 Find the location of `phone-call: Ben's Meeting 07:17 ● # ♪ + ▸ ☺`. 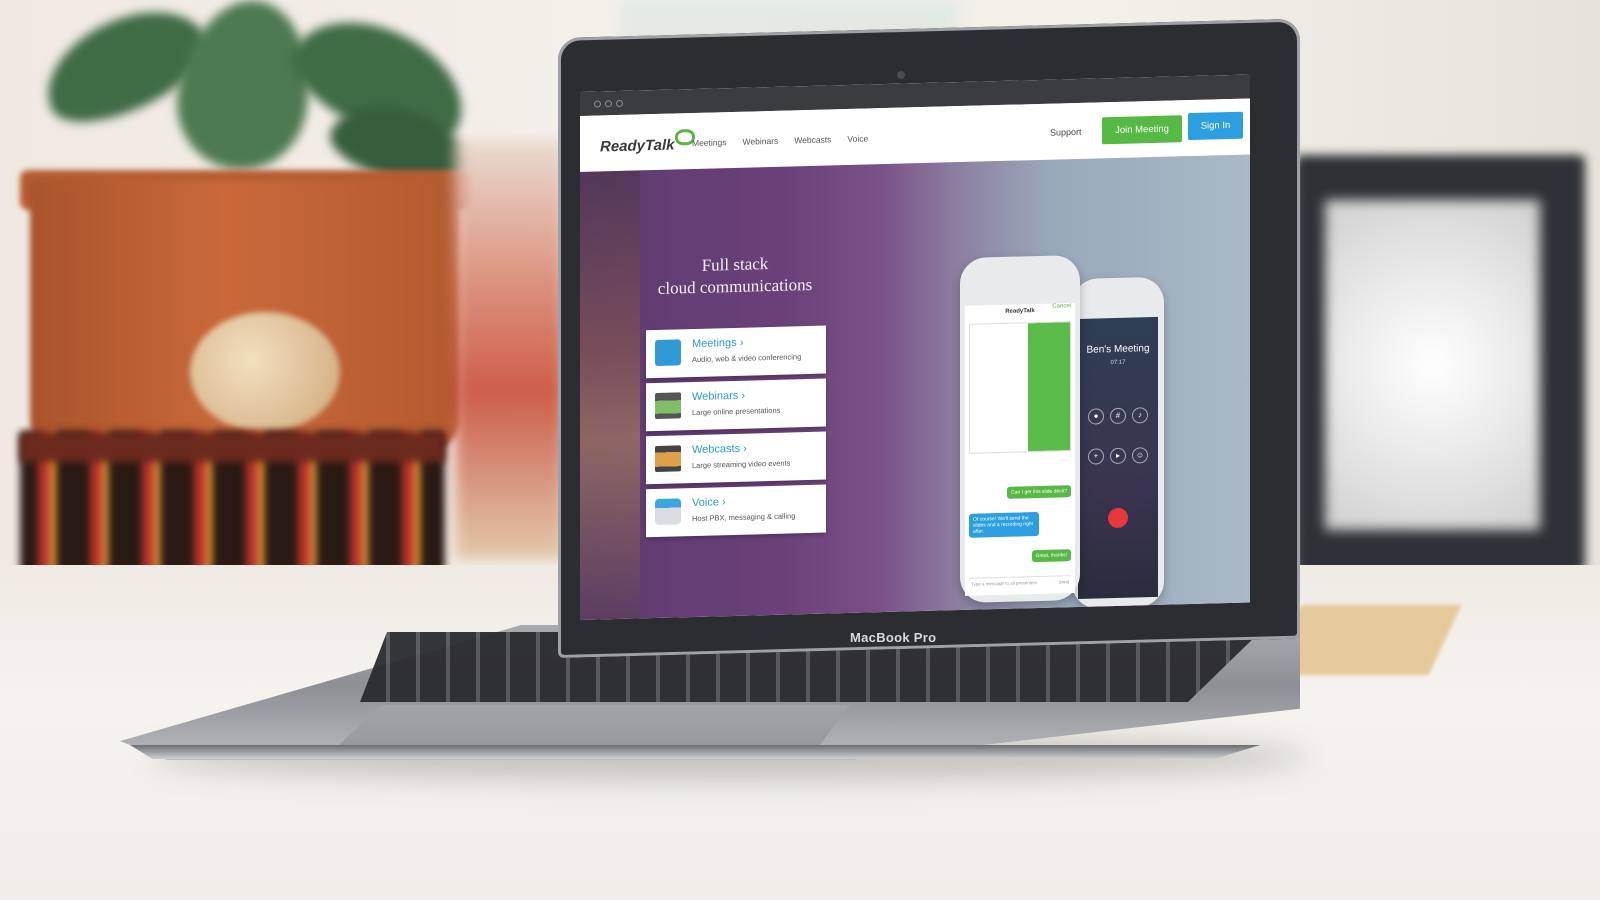

phone-call: Ben's Meeting 07:17 ● # ♪ + ▸ ☺ is located at coordinates (1118, 443).